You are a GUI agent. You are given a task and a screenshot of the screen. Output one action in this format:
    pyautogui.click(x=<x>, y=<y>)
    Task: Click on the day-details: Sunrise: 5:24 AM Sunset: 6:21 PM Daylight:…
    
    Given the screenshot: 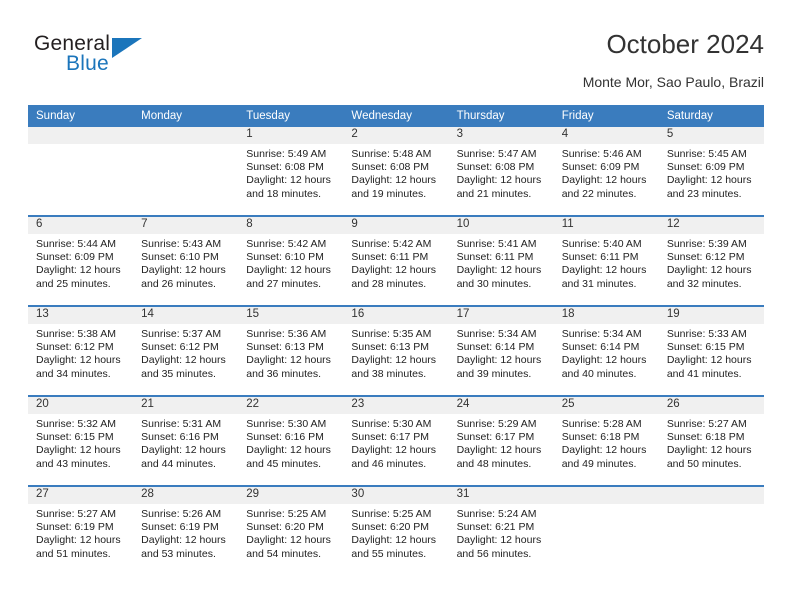 What is the action you would take?
    pyautogui.click(x=501, y=532)
    